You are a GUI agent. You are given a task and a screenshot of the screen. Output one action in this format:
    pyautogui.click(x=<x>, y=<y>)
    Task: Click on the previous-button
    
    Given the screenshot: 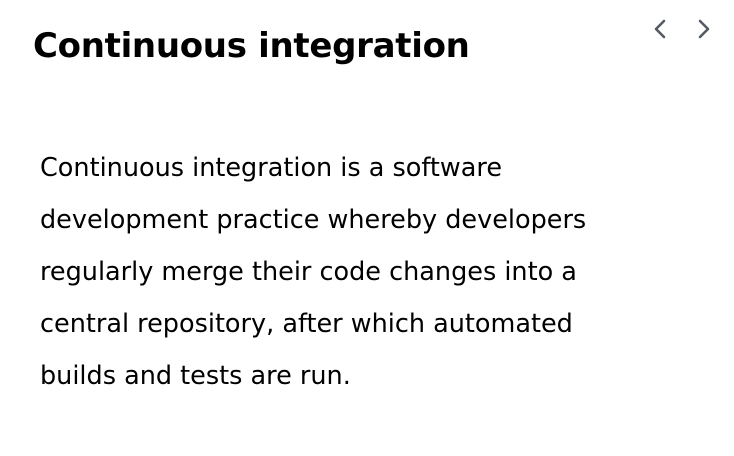 What is the action you would take?
    pyautogui.click(x=661, y=29)
    